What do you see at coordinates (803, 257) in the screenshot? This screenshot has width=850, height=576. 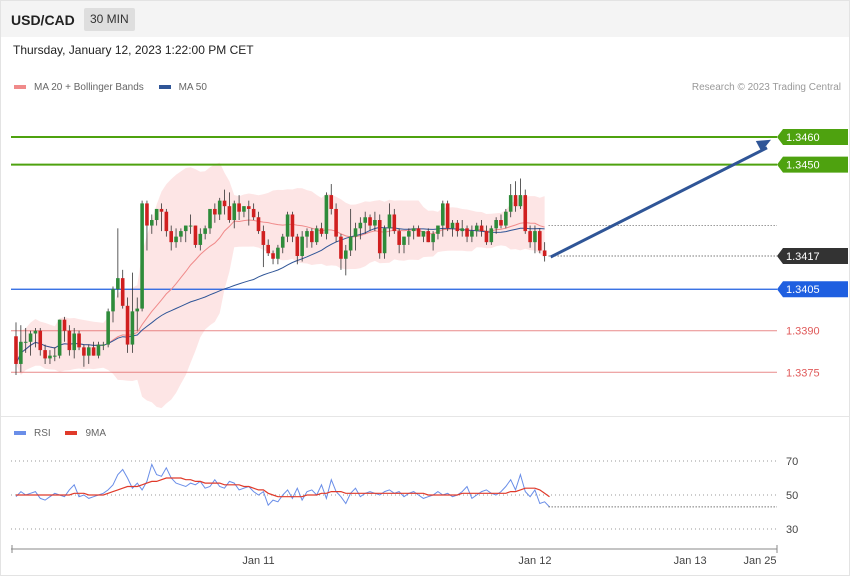 I see `level-tag-2: 1.3417` at bounding box center [803, 257].